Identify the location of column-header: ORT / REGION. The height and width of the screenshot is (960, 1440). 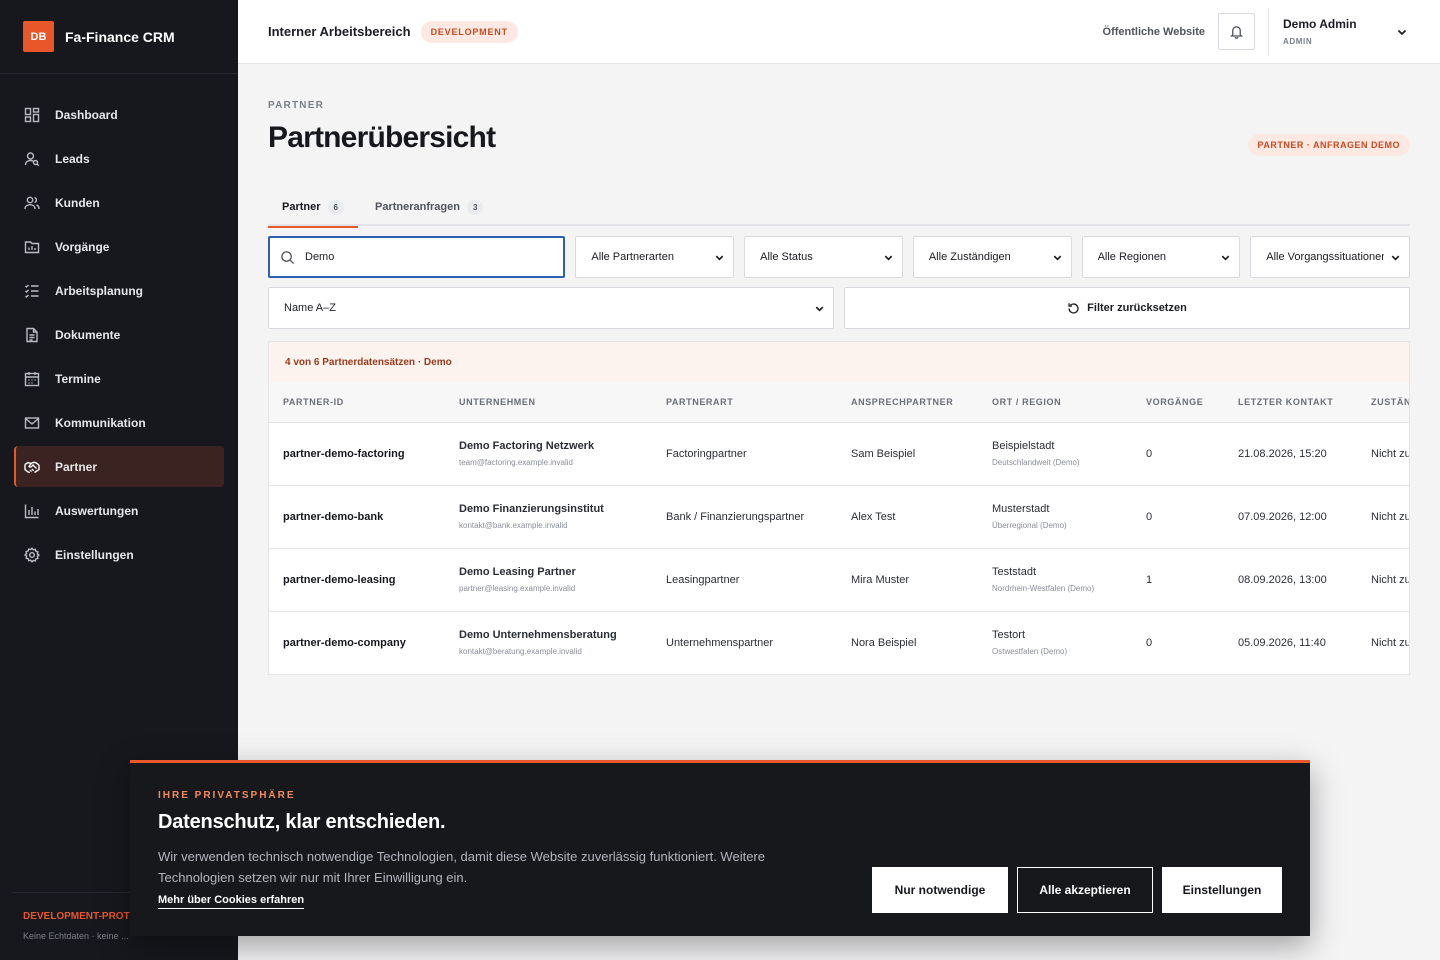
(1069, 402).